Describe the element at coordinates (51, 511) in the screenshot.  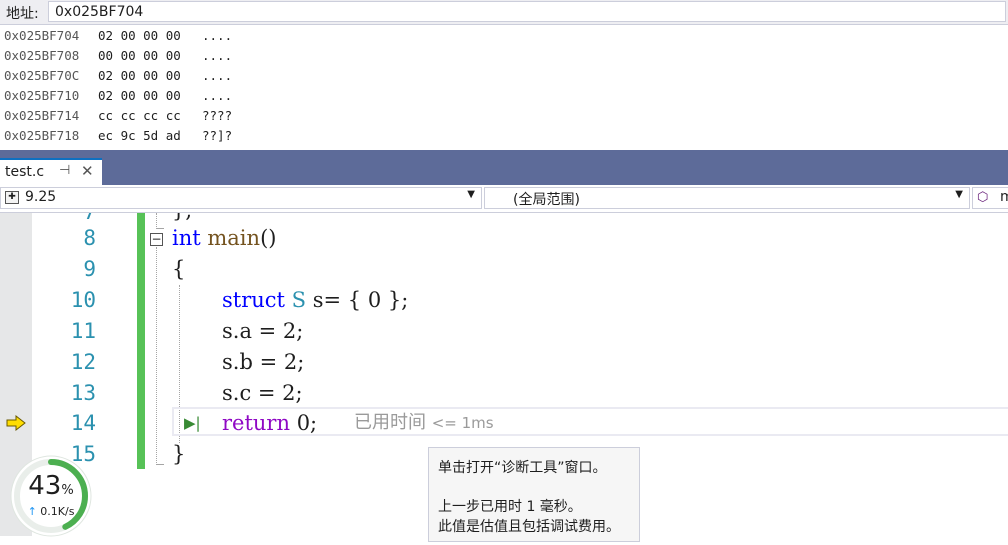
I see `network-speed: ↑ 0.1K/s` at that location.